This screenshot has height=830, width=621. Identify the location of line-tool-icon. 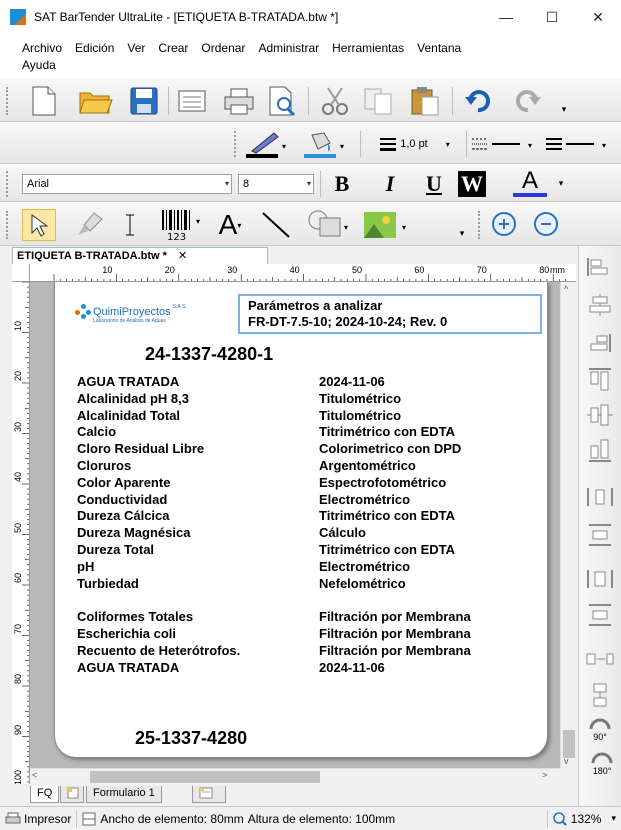
(276, 225).